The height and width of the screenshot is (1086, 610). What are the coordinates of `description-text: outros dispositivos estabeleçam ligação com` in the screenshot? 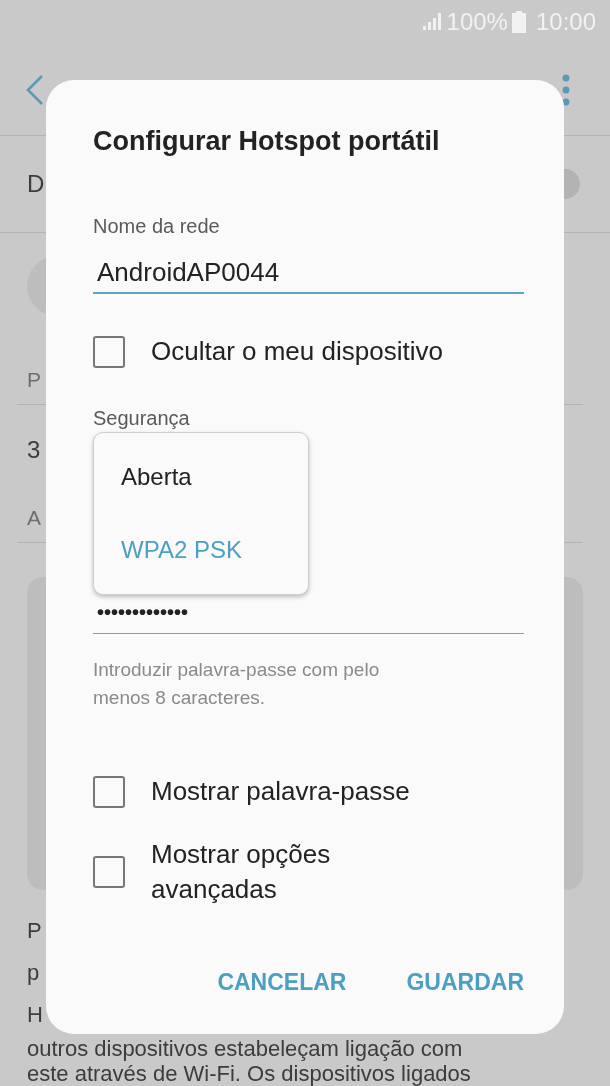 It's located at (245, 1049).